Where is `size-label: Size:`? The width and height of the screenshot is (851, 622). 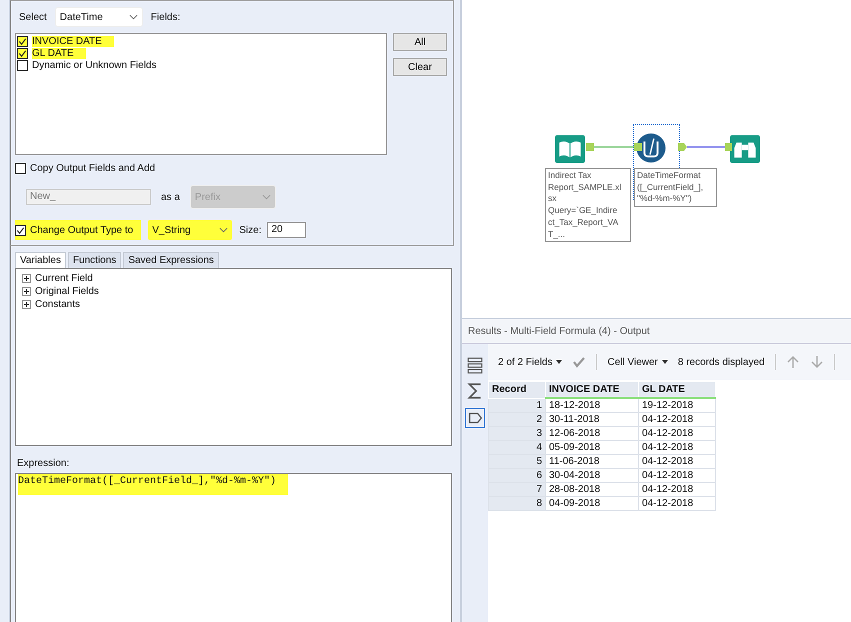
size-label: Size: is located at coordinates (250, 230).